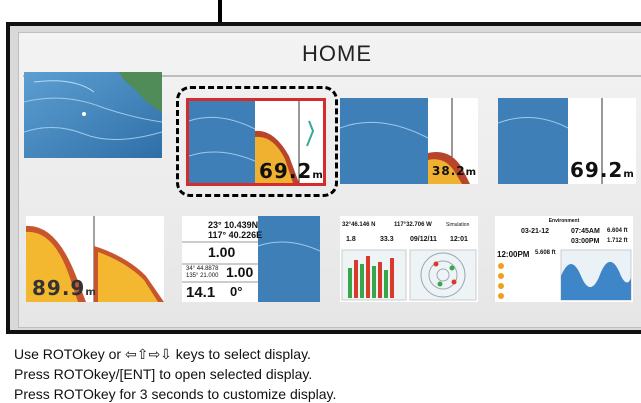 The image size is (641, 403). I want to click on data-value-2: 33.3, so click(387, 239).